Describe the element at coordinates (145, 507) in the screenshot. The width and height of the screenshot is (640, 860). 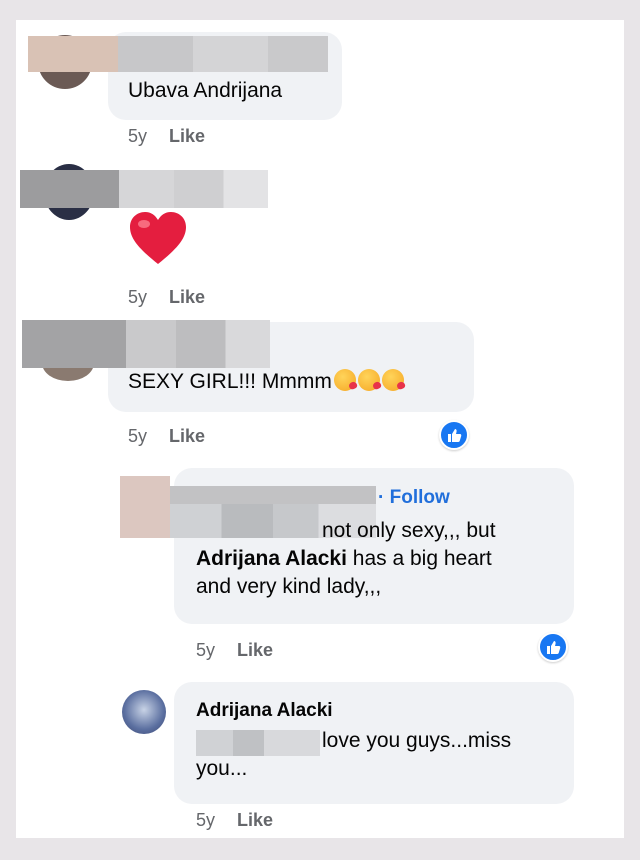
I see `blurred-replier-avatar` at that location.